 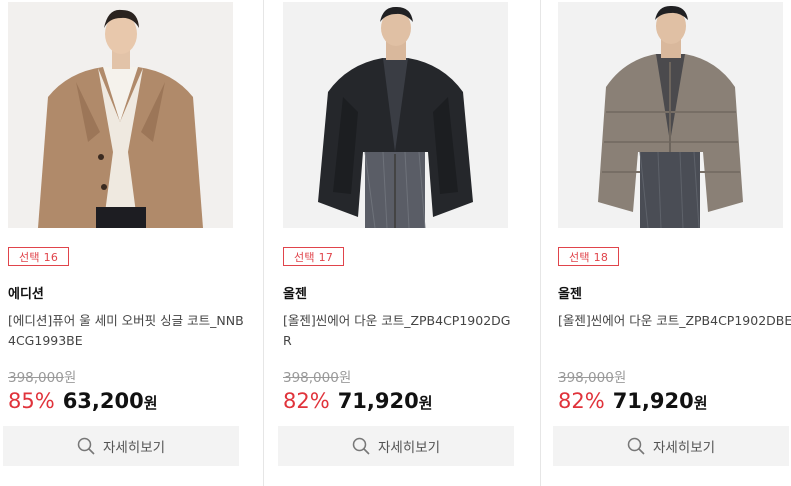 I want to click on selection-badge: 선택 16, so click(x=39, y=256).